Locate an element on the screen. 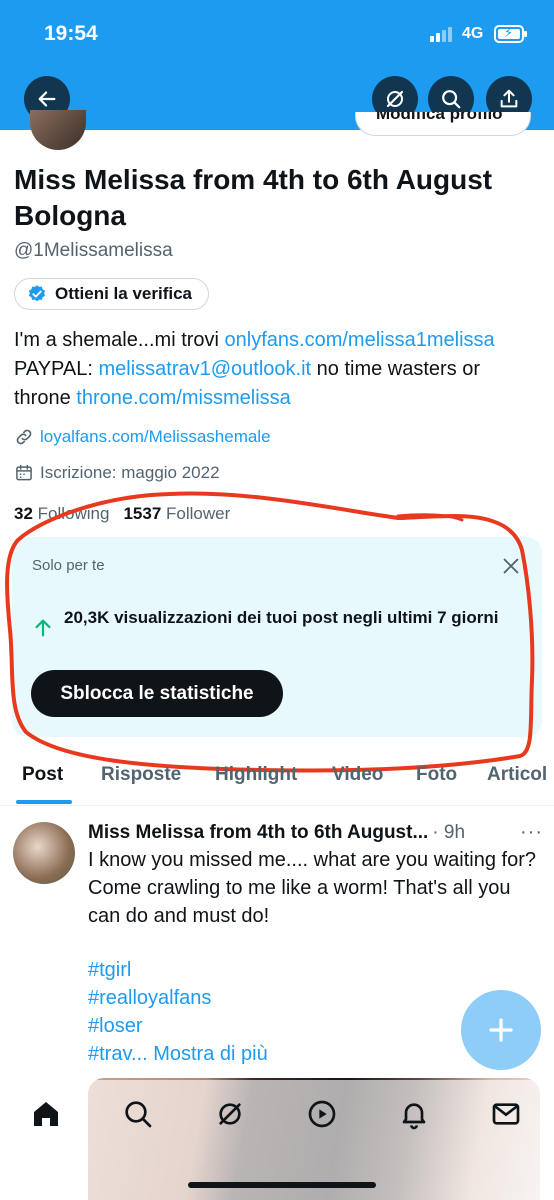 The width and height of the screenshot is (554, 1200). tab-risposte: Risposte is located at coordinates (141, 775).